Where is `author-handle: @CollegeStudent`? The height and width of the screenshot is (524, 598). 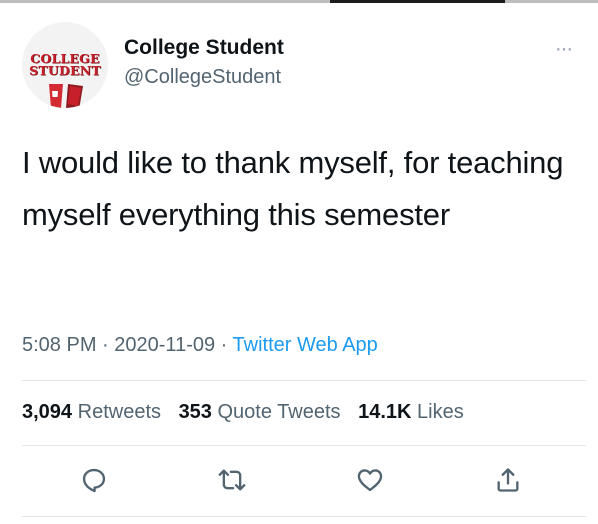
author-handle: @CollegeStudent is located at coordinates (202, 77).